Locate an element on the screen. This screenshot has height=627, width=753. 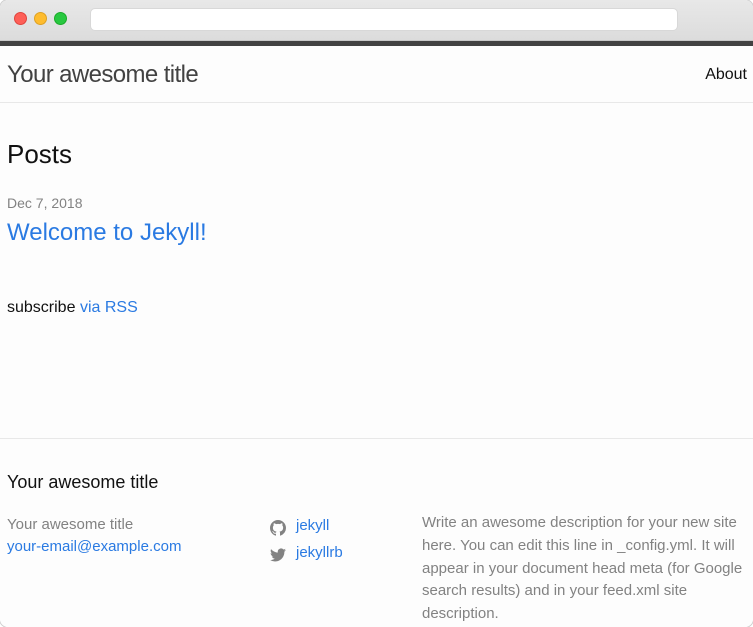
github-icon is located at coordinates (278, 527).